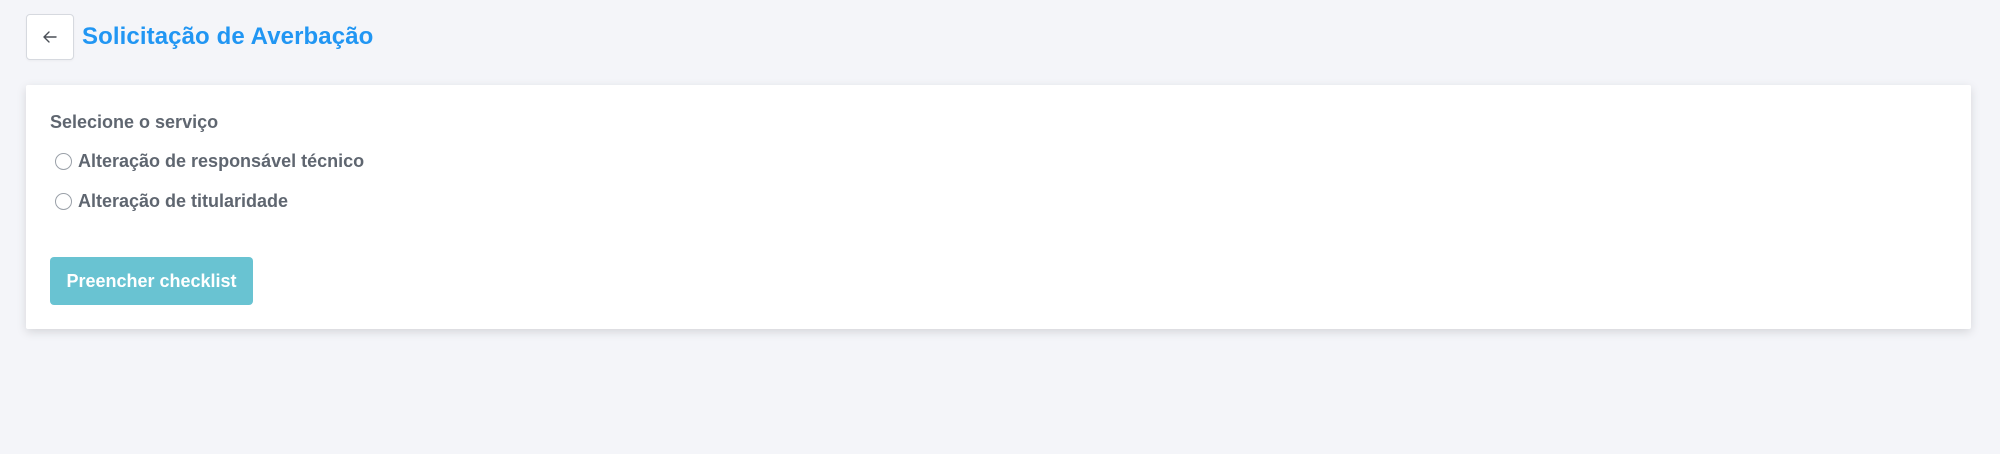 This screenshot has width=2000, height=454. Describe the element at coordinates (134, 122) in the screenshot. I see `service-field-label: Selecione o serviço` at that location.